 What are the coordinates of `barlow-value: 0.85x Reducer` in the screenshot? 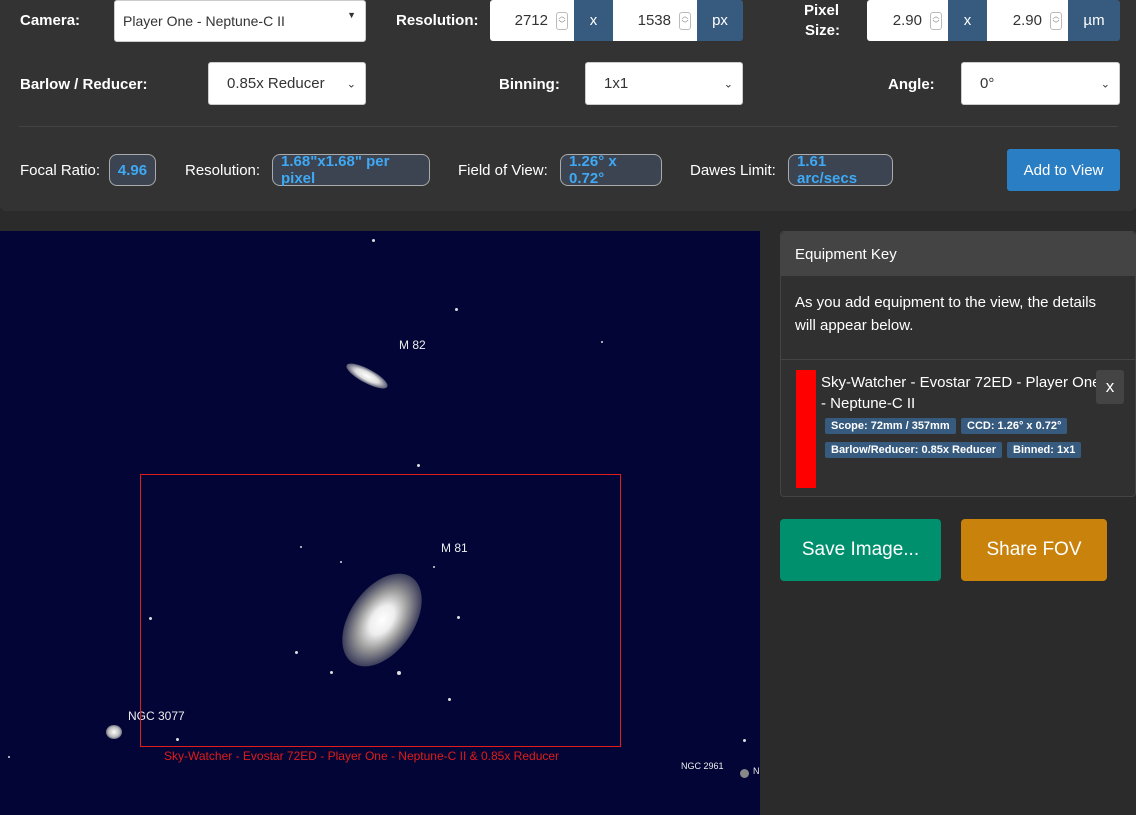 It's located at (276, 83).